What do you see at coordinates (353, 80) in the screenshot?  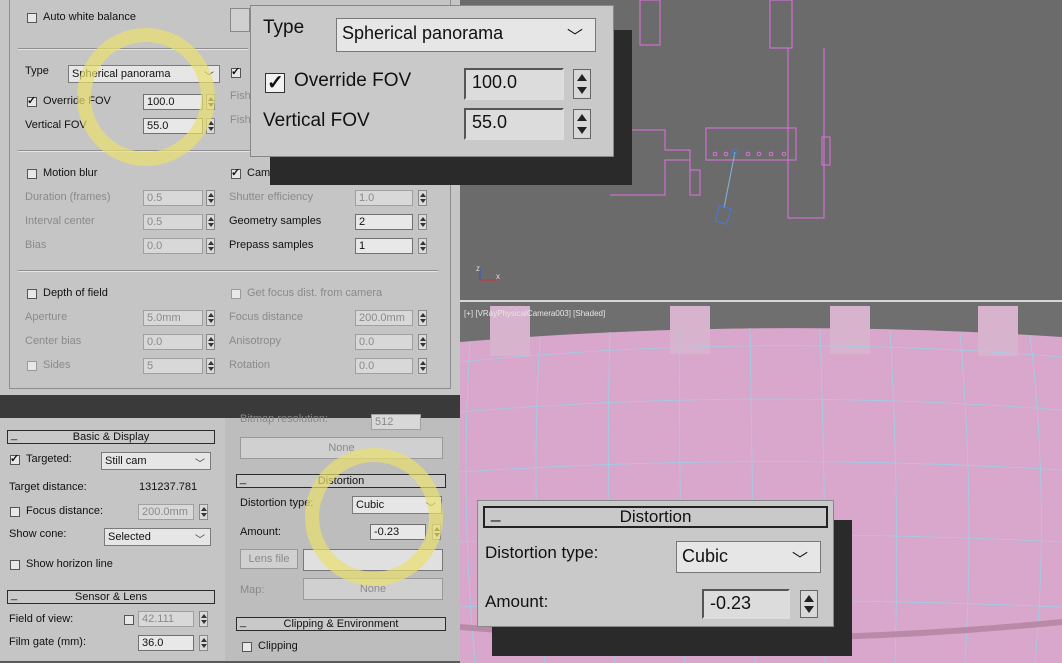 I see `zoom-override-fov-label: Override FOV` at bounding box center [353, 80].